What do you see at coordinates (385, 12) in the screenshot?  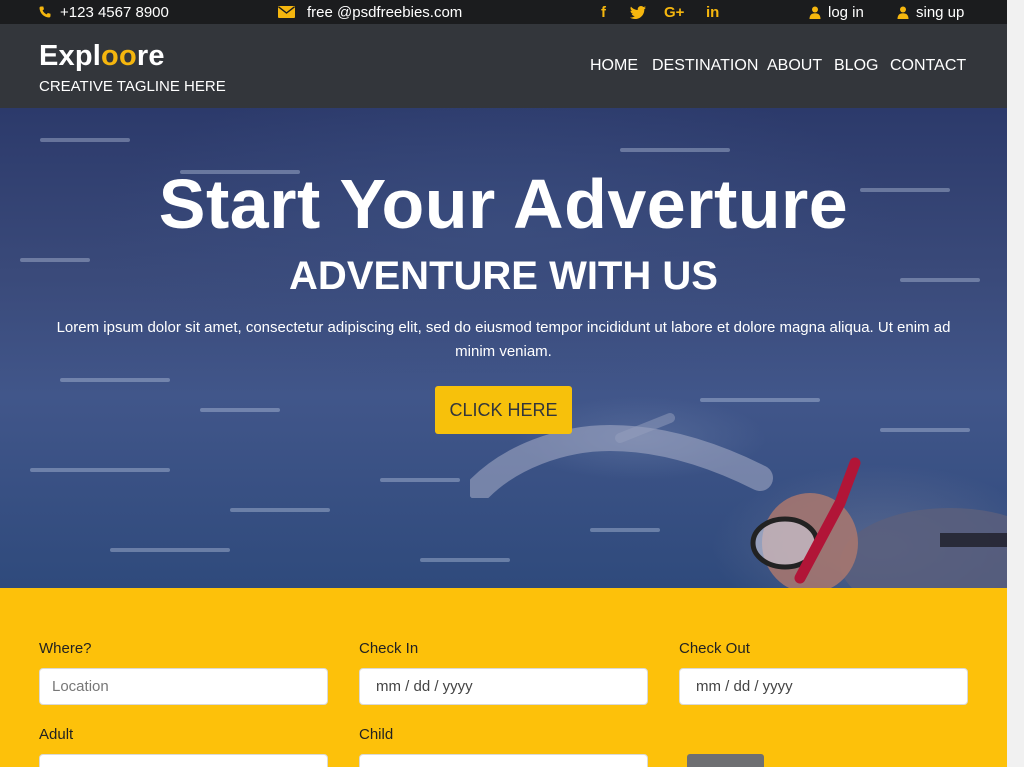 I see `email-address: free @psdfreebies.com` at bounding box center [385, 12].